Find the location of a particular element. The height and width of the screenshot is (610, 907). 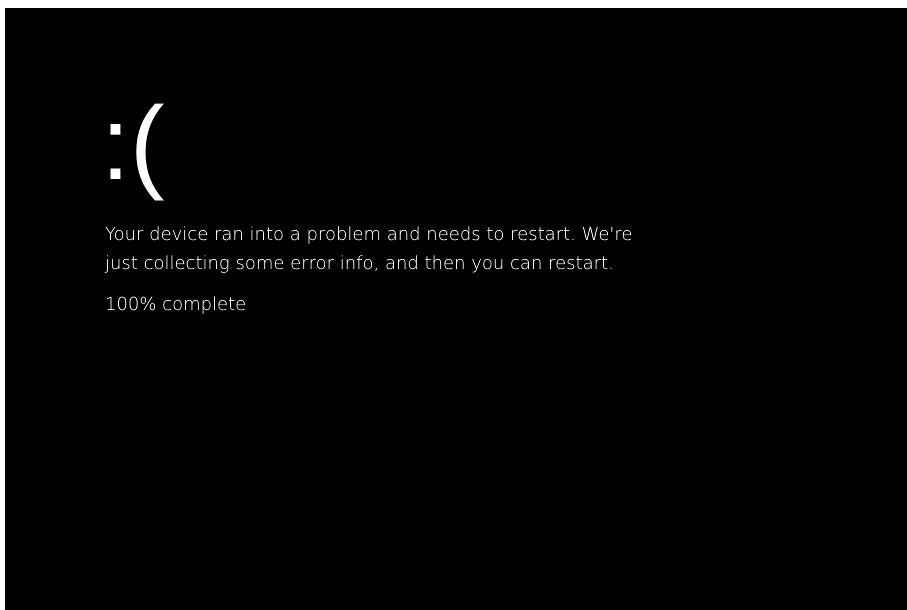

sad-face: :( is located at coordinates (133, 144).